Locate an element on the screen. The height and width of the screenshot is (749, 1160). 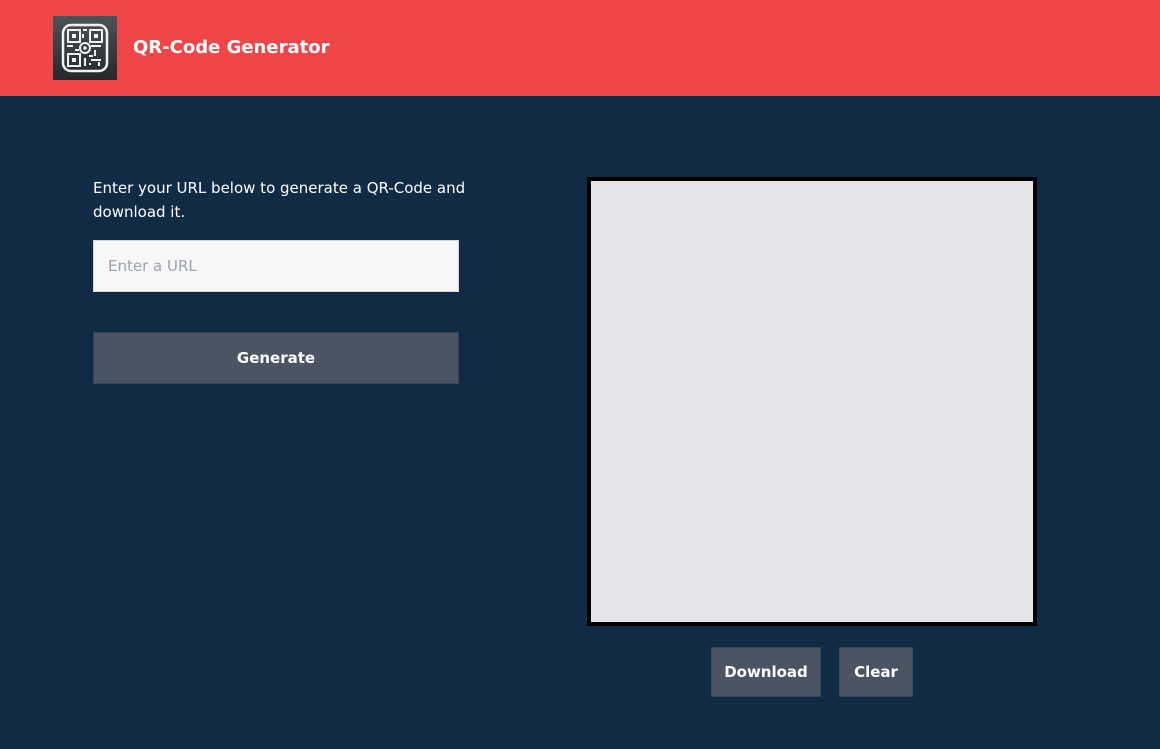
clear-button: Clear is located at coordinates (876, 672).